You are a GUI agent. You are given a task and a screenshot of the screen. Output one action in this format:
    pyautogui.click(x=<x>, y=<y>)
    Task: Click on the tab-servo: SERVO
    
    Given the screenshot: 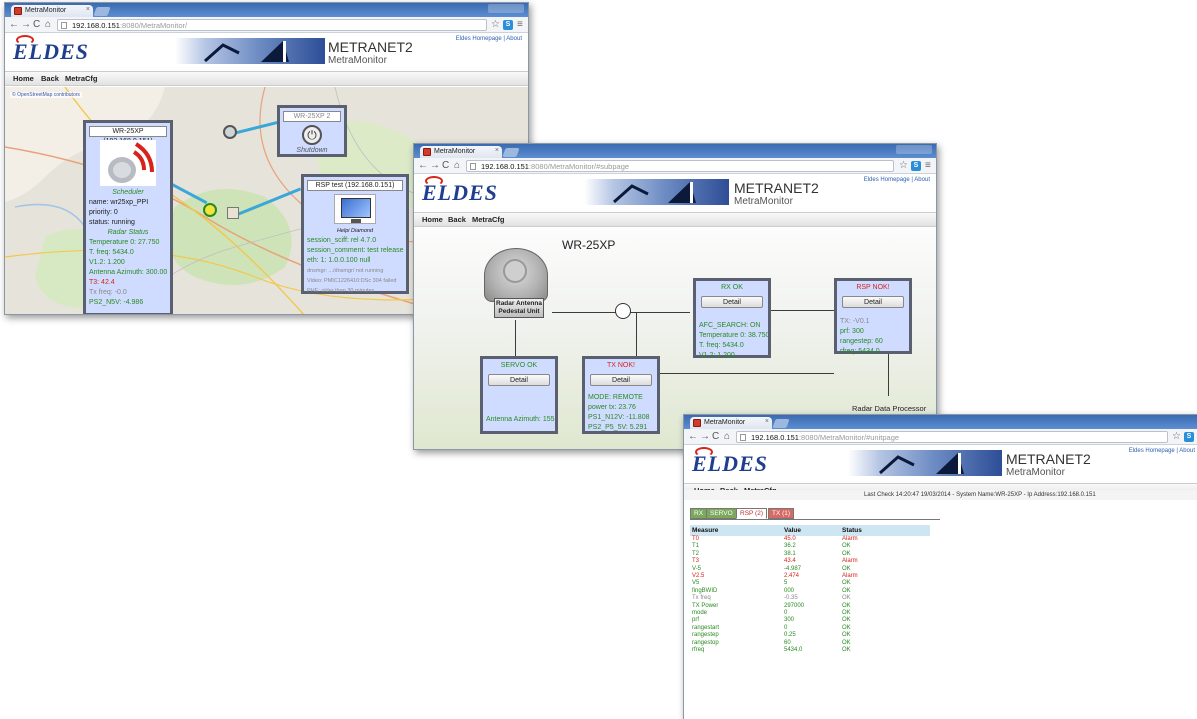 What is the action you would take?
    pyautogui.click(x=721, y=513)
    